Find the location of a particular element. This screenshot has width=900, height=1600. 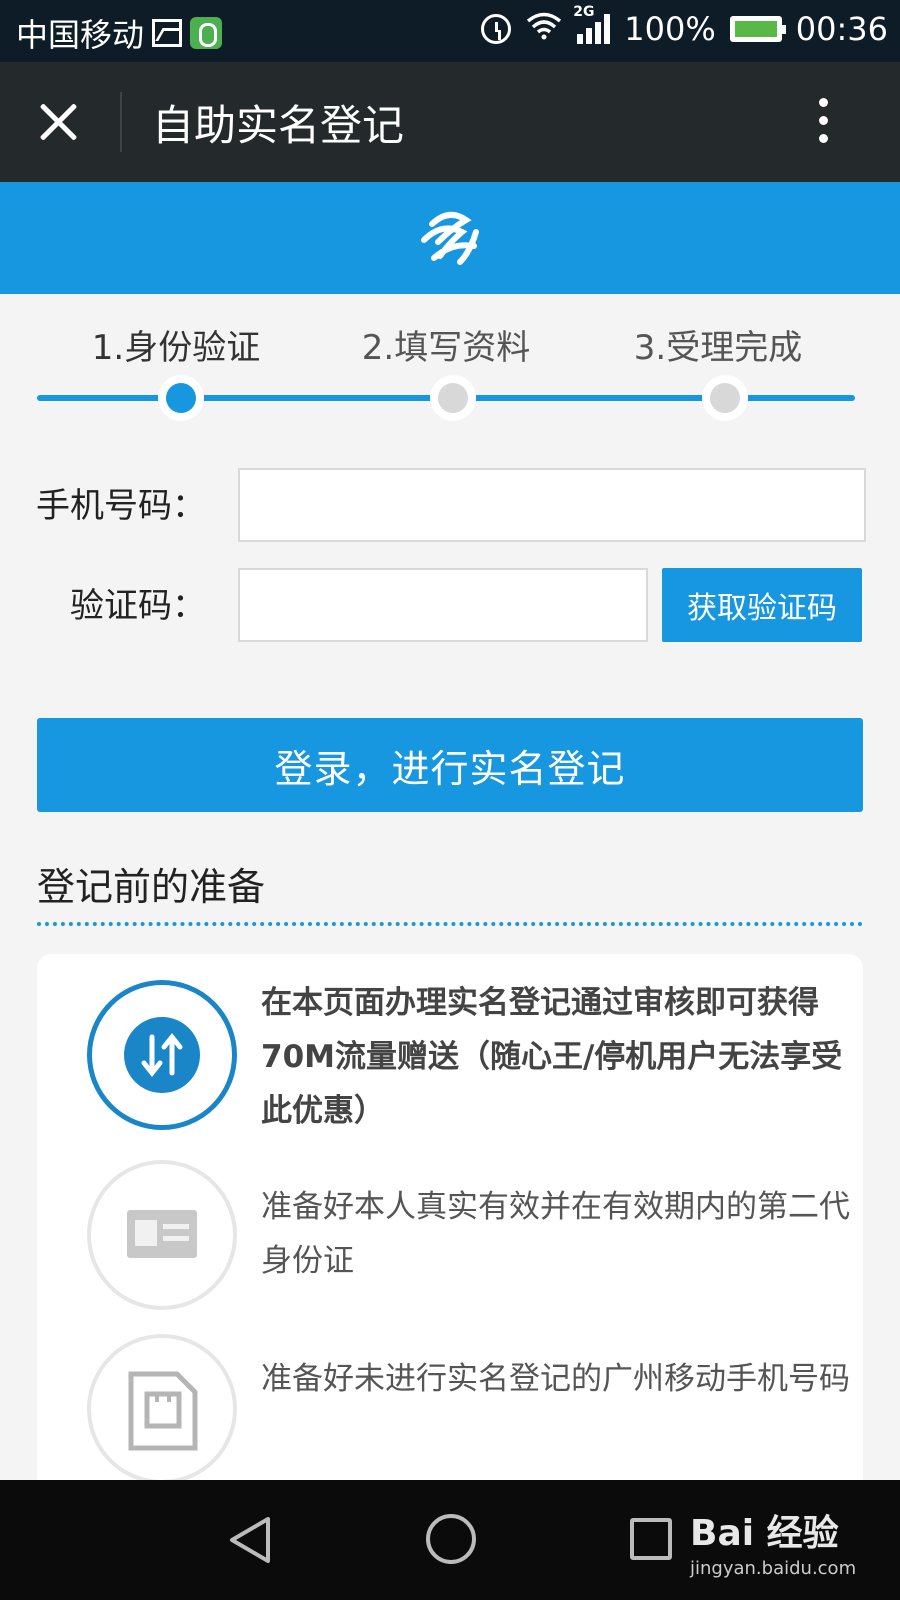

home-icon is located at coordinates (451, 1539).